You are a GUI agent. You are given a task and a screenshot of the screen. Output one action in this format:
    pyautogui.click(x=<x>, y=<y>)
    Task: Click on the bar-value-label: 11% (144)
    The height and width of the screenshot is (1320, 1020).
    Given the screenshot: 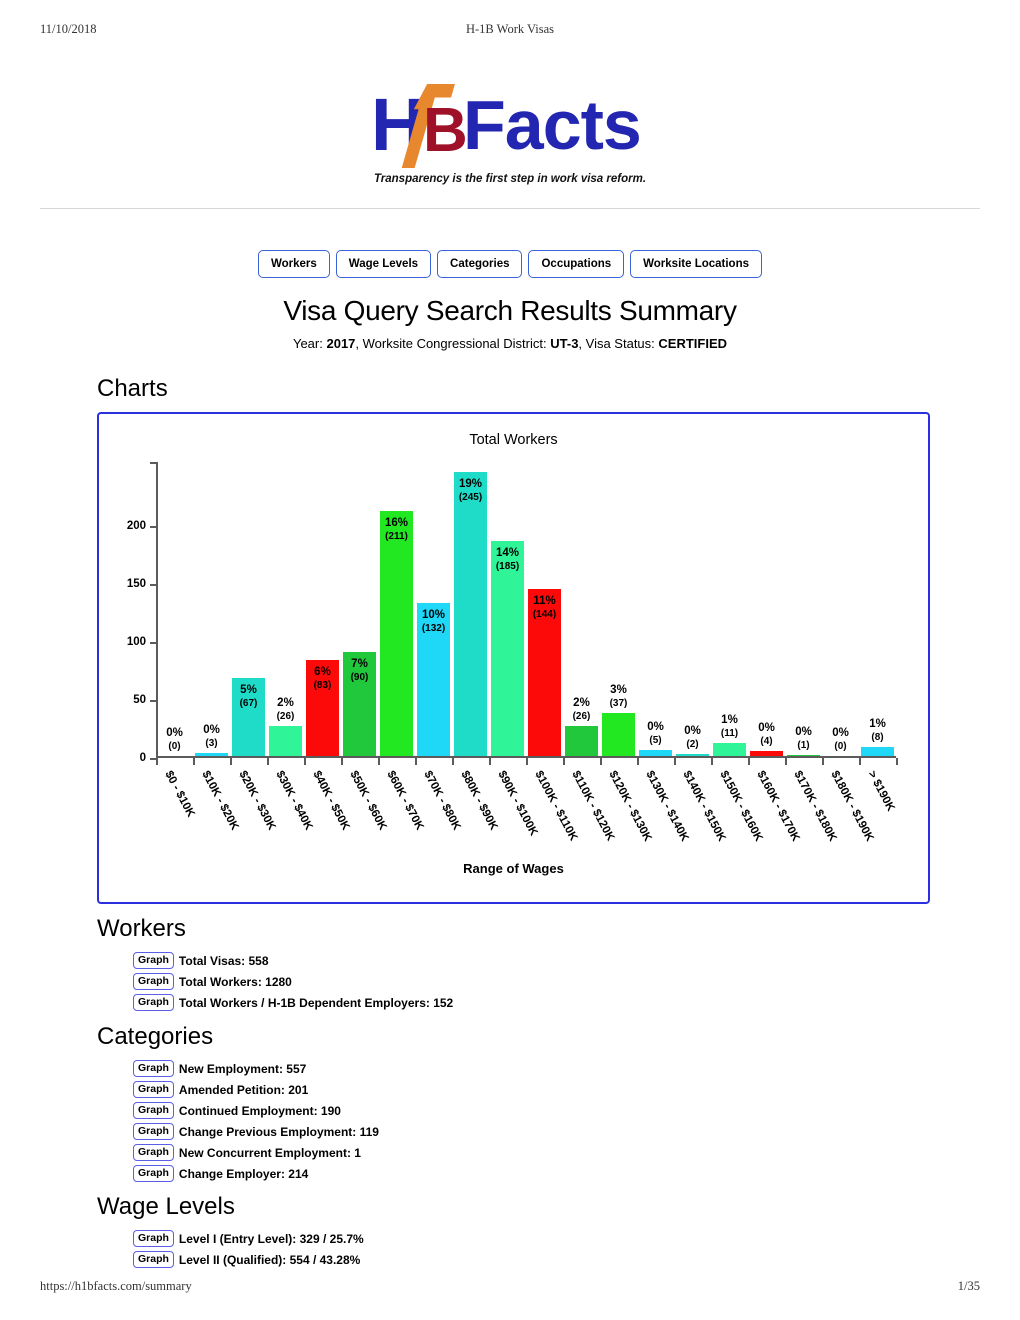 What is the action you would take?
    pyautogui.click(x=544, y=608)
    